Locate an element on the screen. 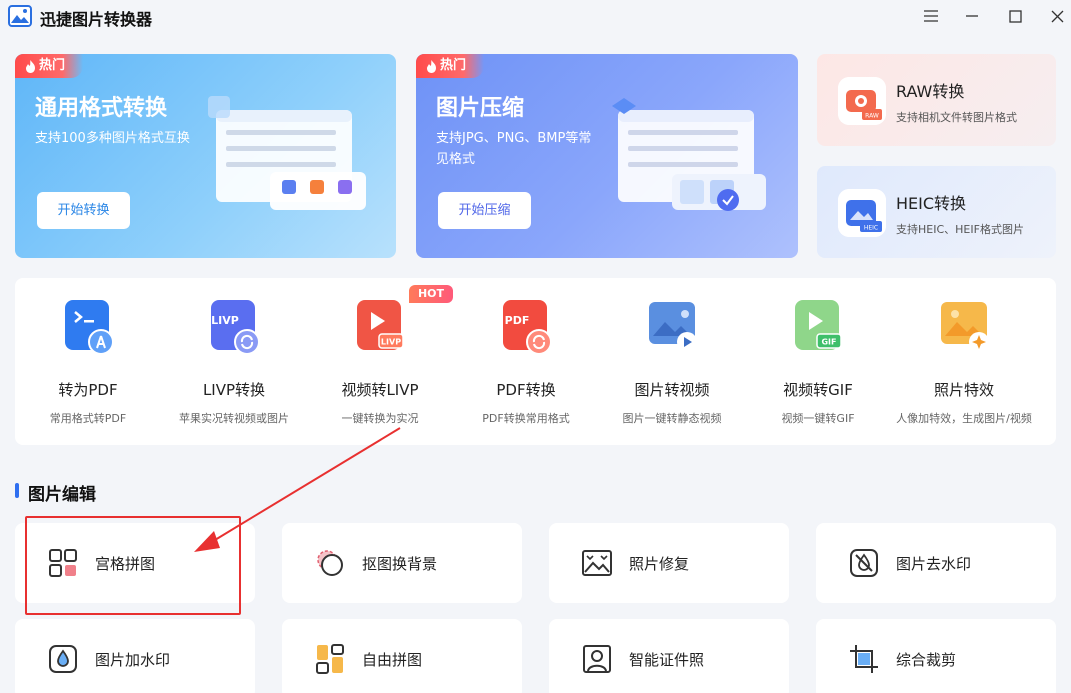 The height and width of the screenshot is (693, 1071). tool-subtitle: 视频一键转GIF is located at coordinates (818, 418).